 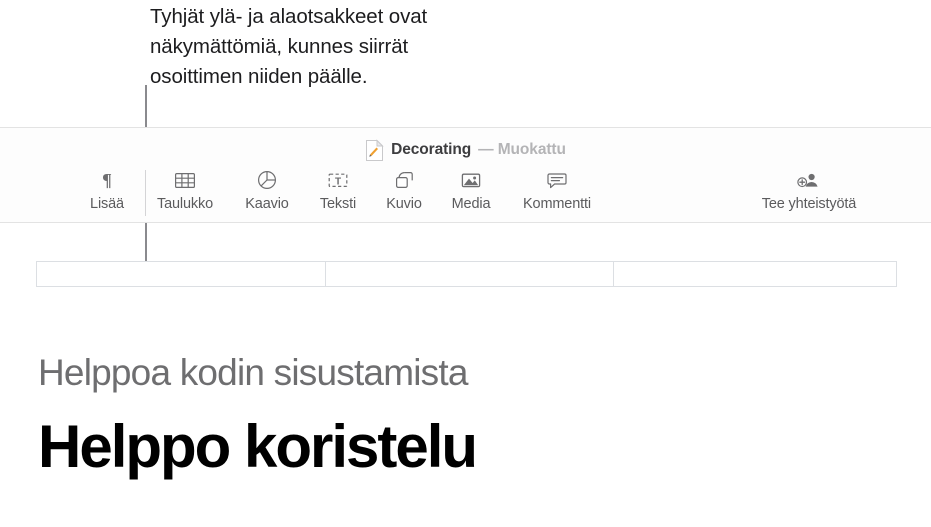 I want to click on pilcrow-icon: ¶, so click(x=107, y=180).